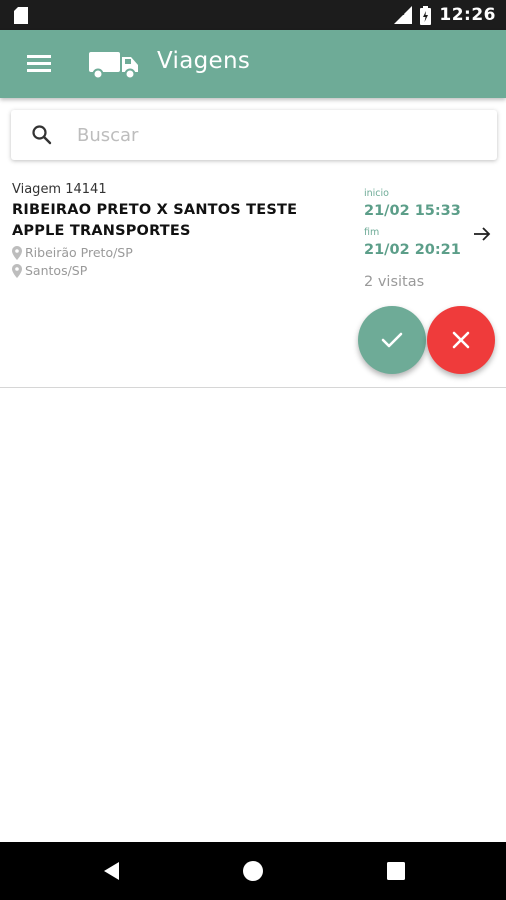 The width and height of the screenshot is (506, 900). I want to click on check-icon, so click(392, 340).